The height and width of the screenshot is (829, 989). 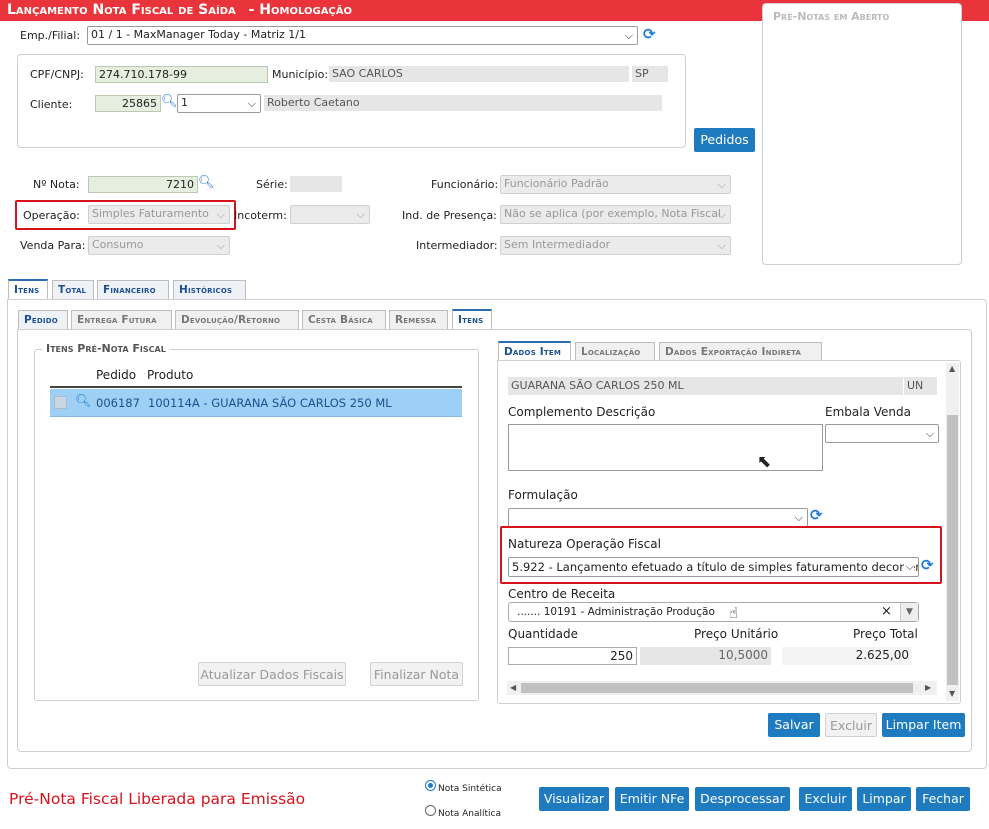 What do you see at coordinates (534, 351) in the screenshot?
I see `tab-dados-item: Dados Item` at bounding box center [534, 351].